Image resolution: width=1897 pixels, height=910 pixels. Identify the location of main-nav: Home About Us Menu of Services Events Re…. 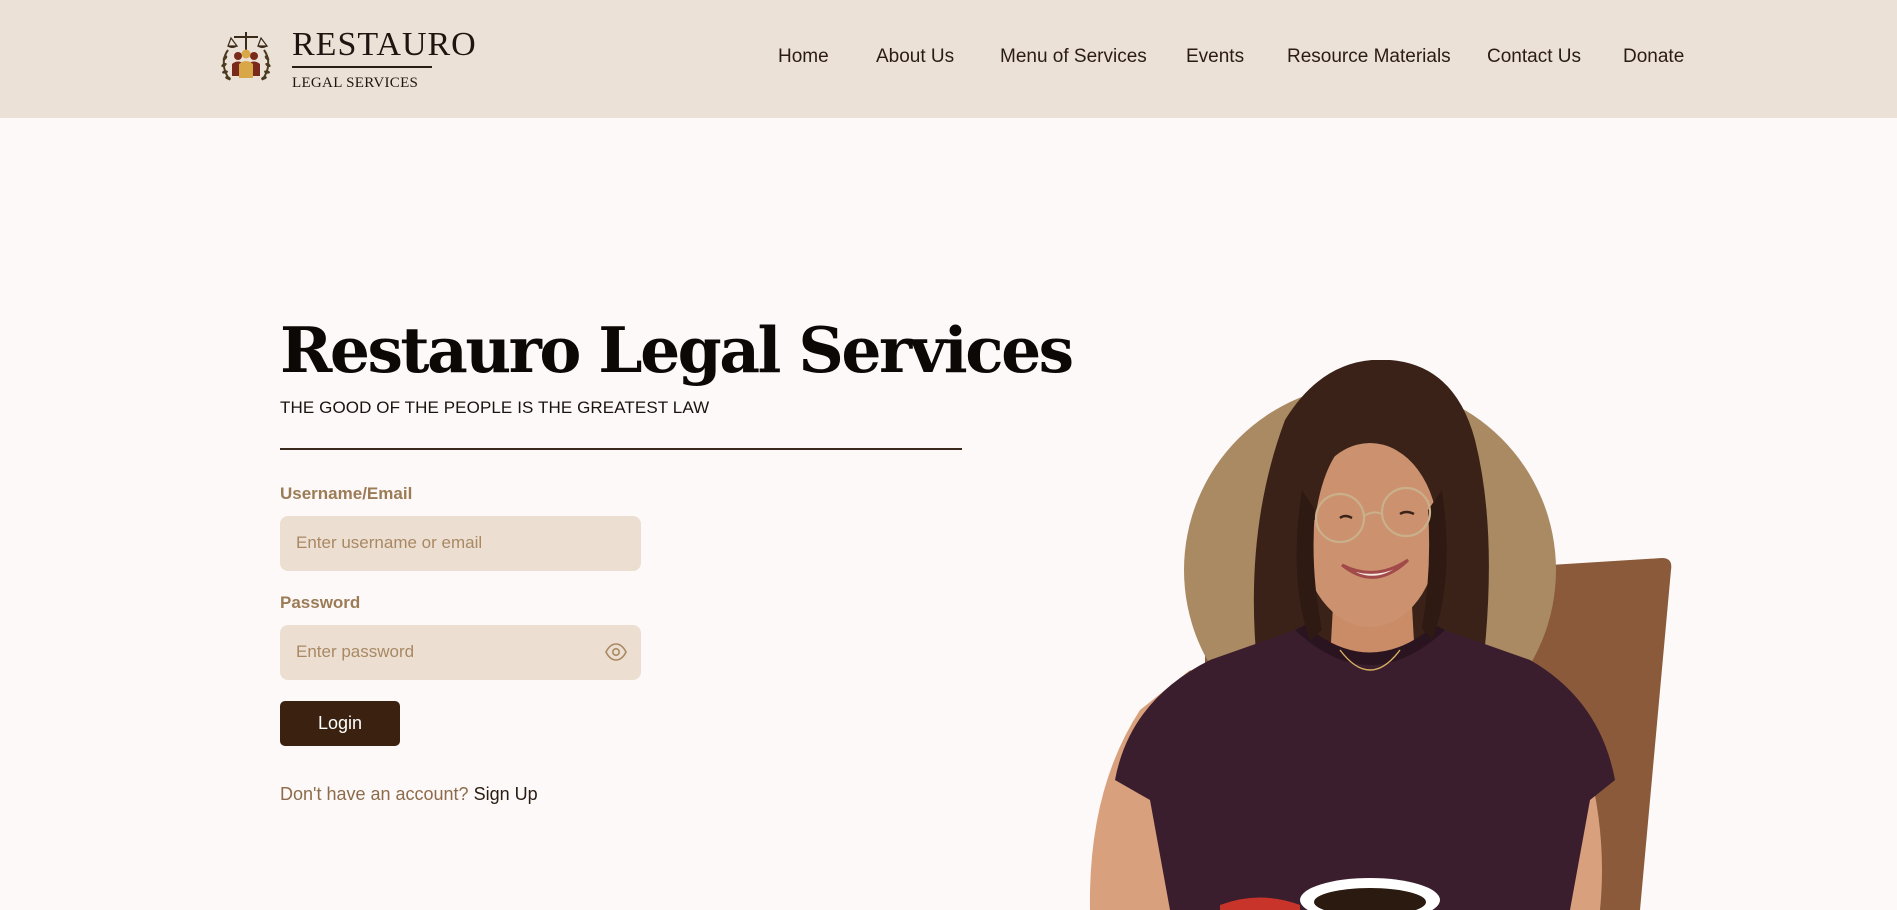
(948, 60).